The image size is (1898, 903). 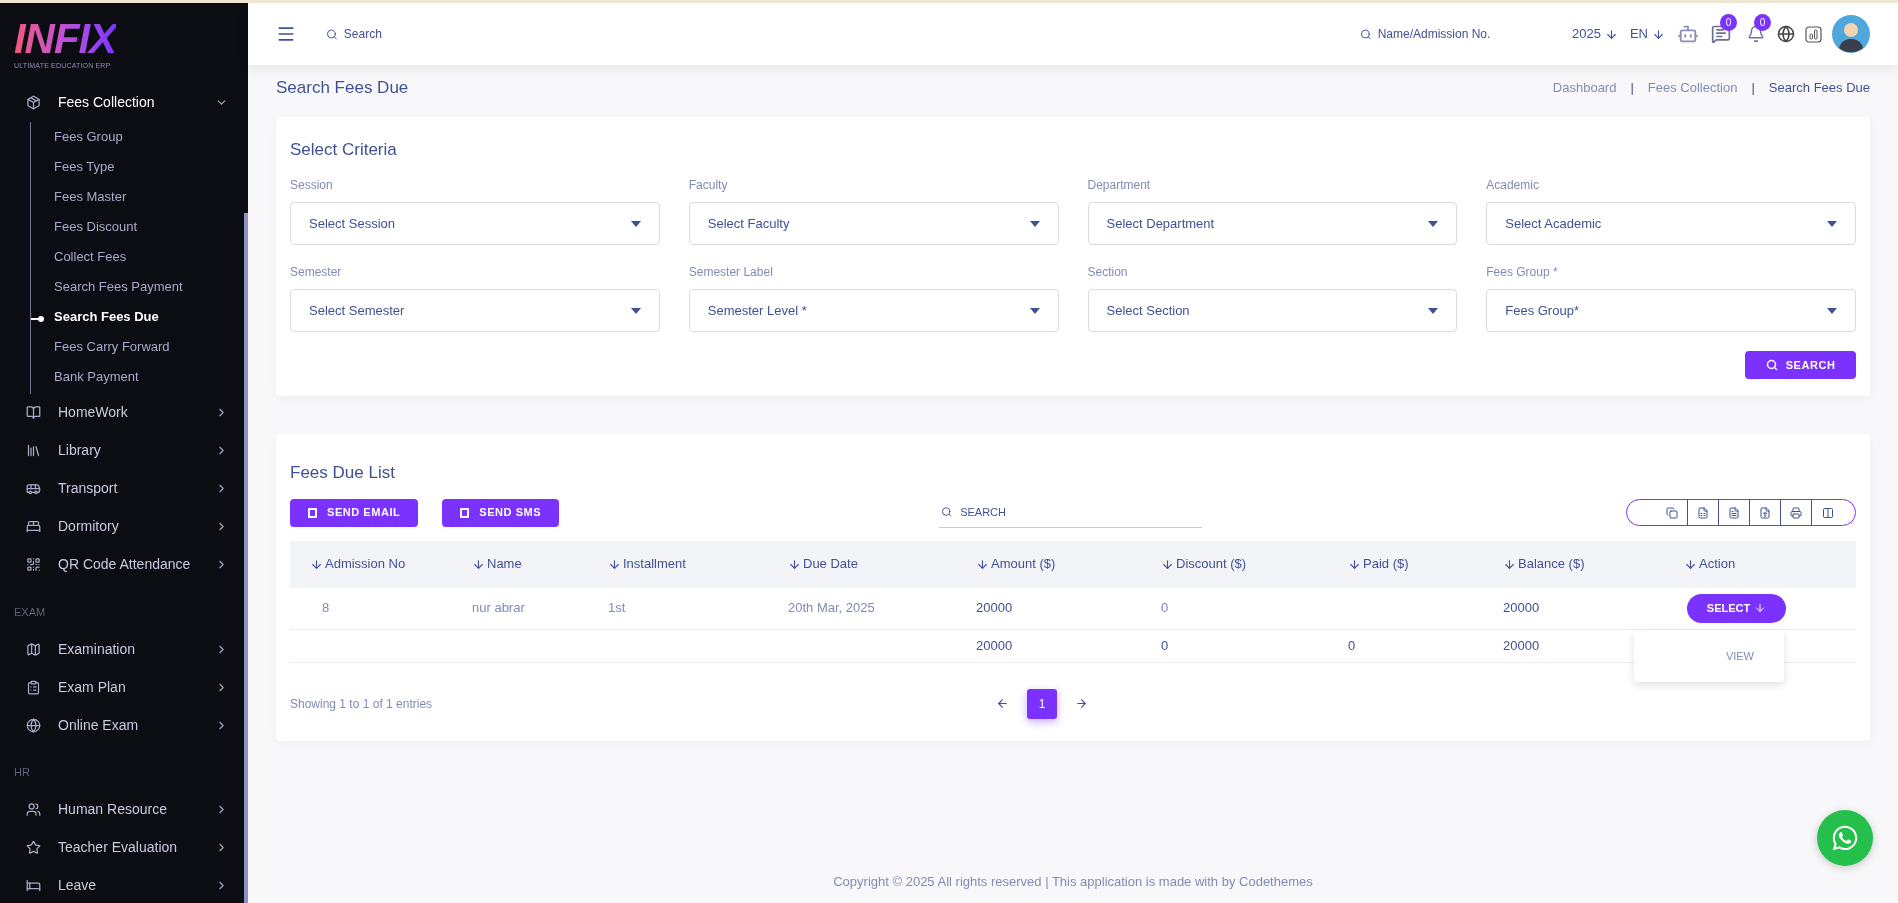 I want to click on column-header: Due Date, so click(x=882, y=564).